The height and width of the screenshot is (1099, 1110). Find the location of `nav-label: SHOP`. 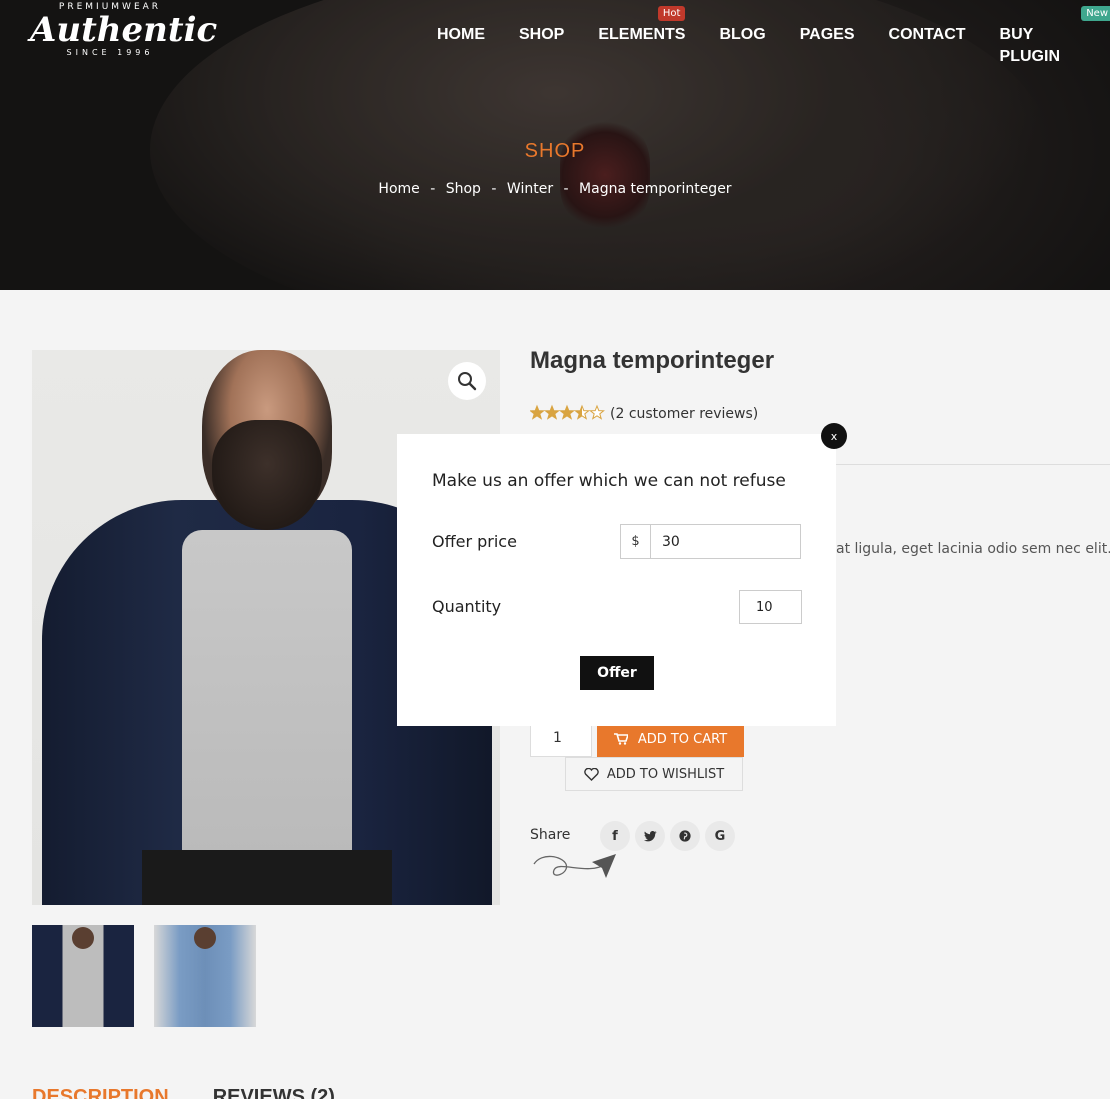

nav-label: SHOP is located at coordinates (542, 34).